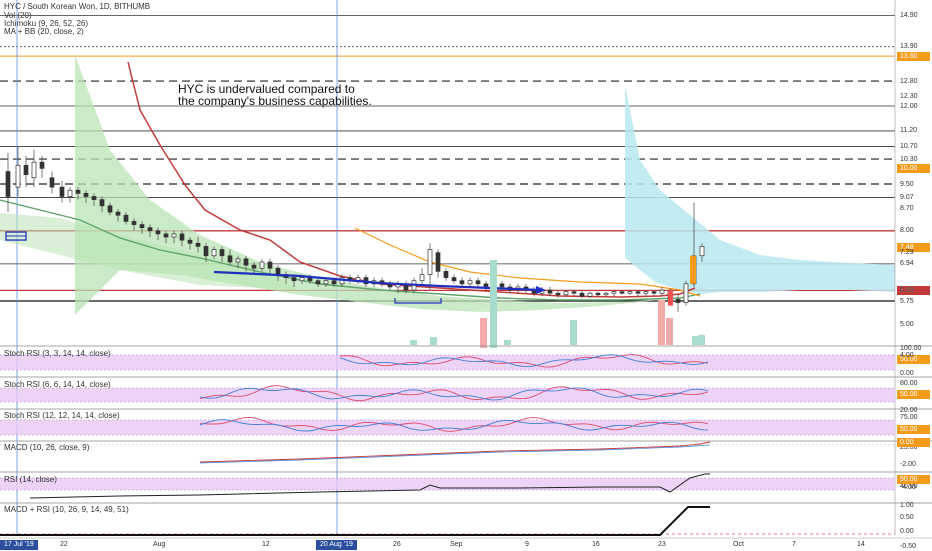 The image size is (932, 551). Describe the element at coordinates (907, 505) in the screenshot. I see `panel-tick-label: 1.00` at that location.